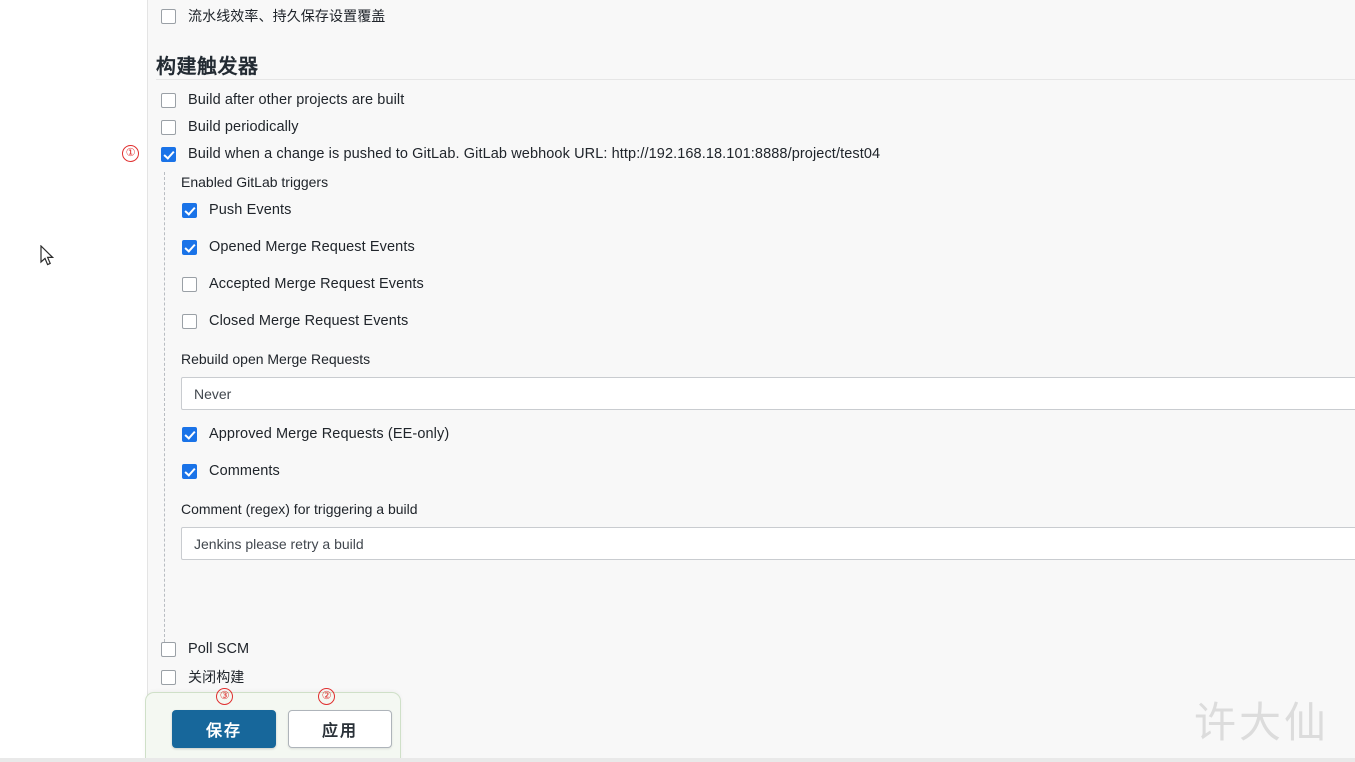  Describe the element at coordinates (299, 509) in the screenshot. I see `comment-regex-label: Comment (regex) for triggering a build` at that location.